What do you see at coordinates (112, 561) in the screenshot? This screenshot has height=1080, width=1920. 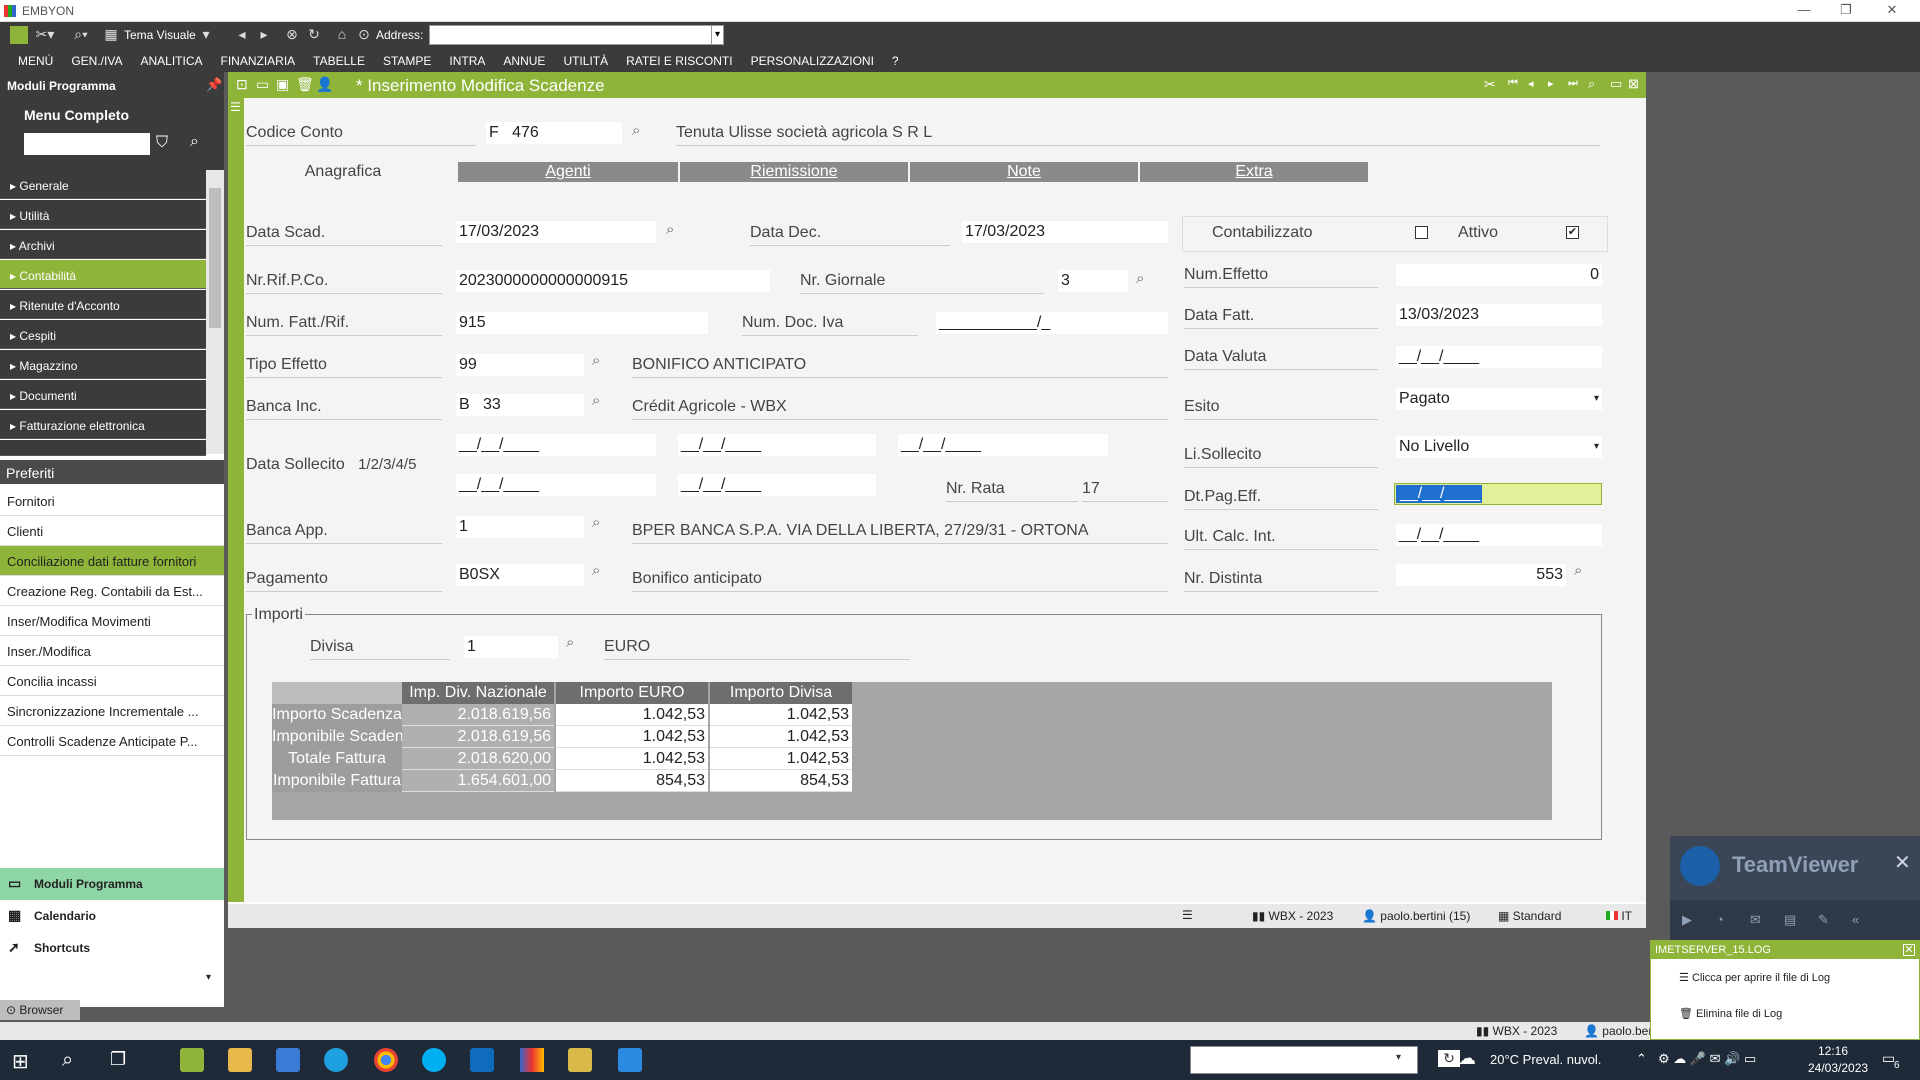 I see `favorite-item: Conciliazione dati fatture fornitori` at bounding box center [112, 561].